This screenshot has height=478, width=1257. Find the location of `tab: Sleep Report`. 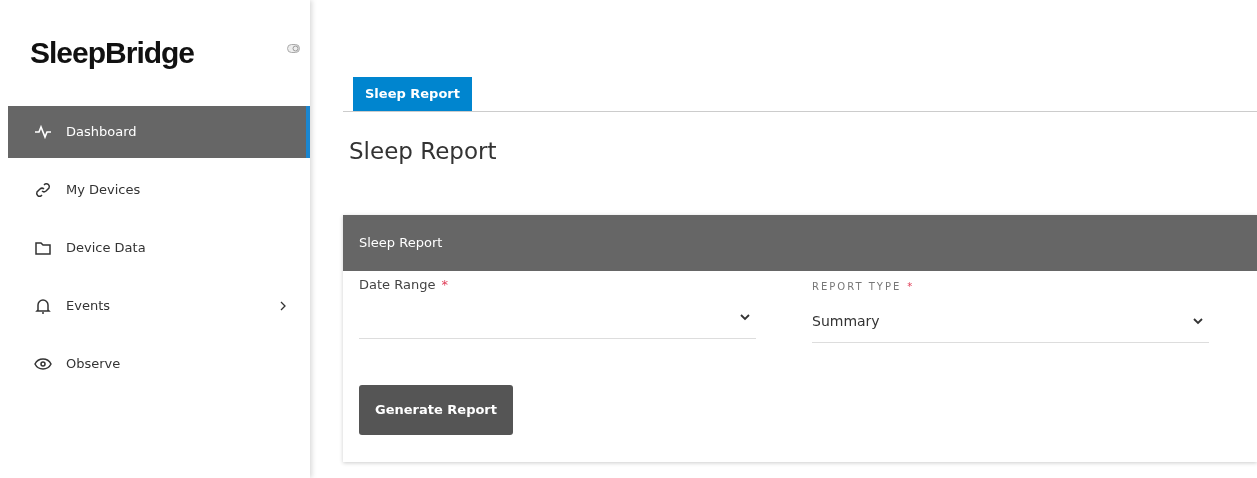

tab: Sleep Report is located at coordinates (412, 94).